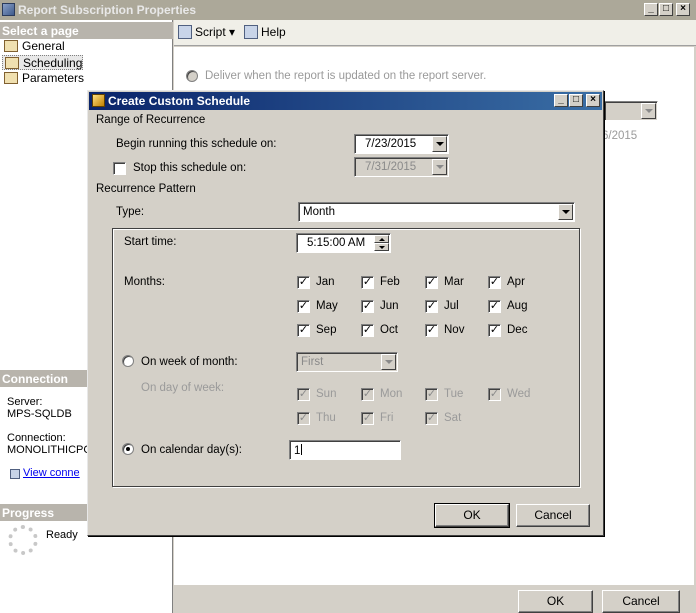 The width and height of the screenshot is (696, 613). I want to click on bg-cancel-button: Cancel, so click(641, 601).